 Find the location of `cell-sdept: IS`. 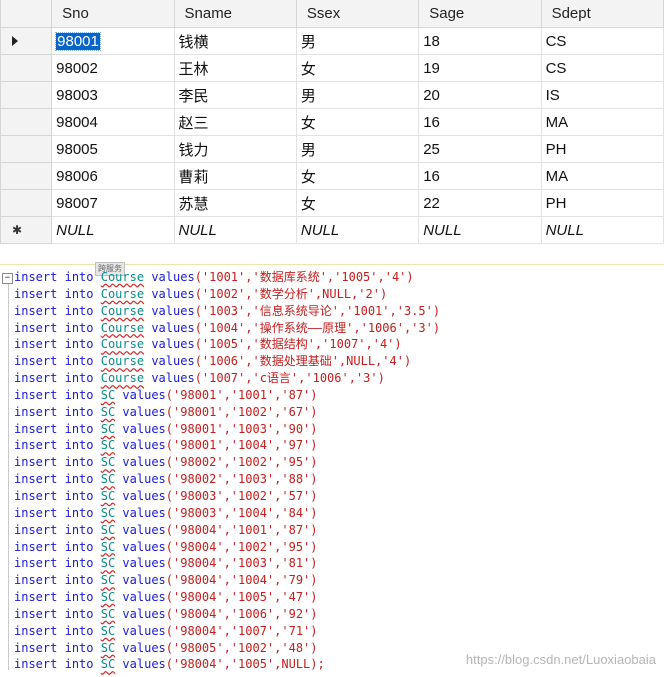

cell-sdept: IS is located at coordinates (602, 95).